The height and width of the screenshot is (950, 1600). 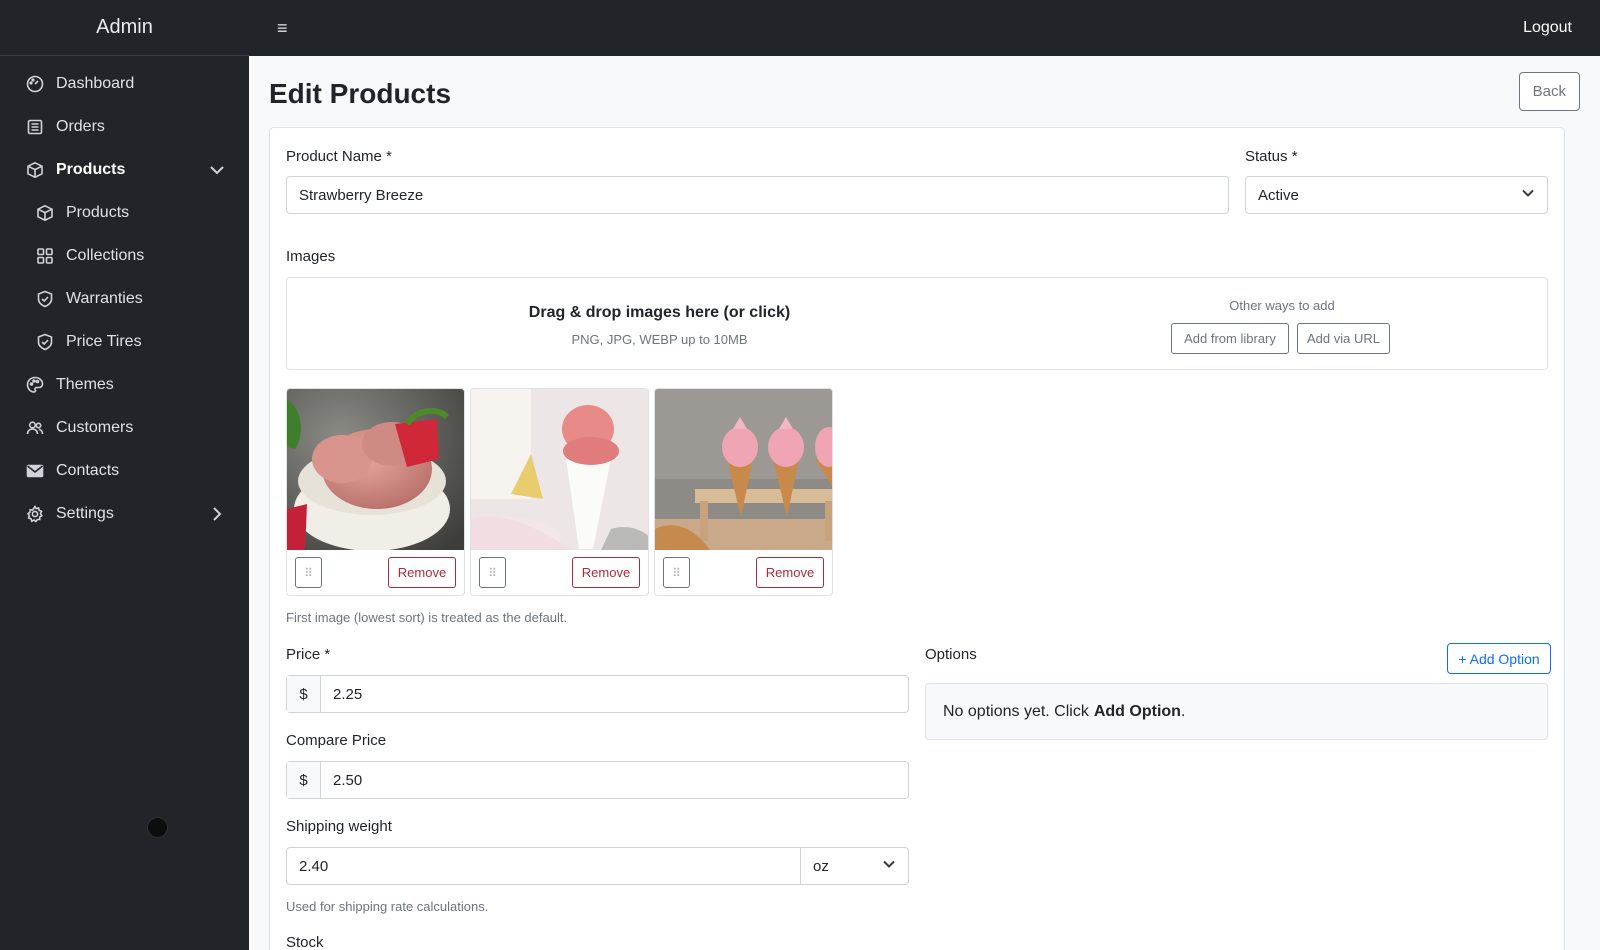 What do you see at coordinates (35, 84) in the screenshot?
I see `dashboard-icon` at bounding box center [35, 84].